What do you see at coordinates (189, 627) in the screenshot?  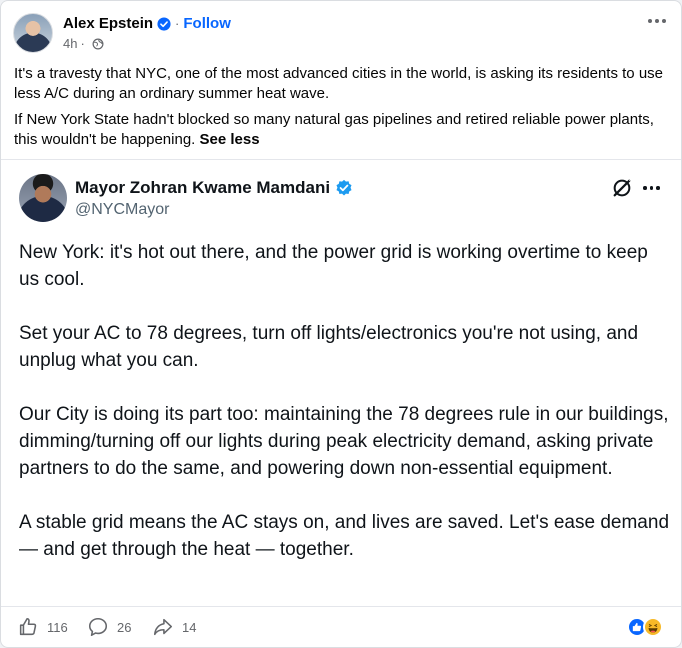 I see `share-count: 14` at bounding box center [189, 627].